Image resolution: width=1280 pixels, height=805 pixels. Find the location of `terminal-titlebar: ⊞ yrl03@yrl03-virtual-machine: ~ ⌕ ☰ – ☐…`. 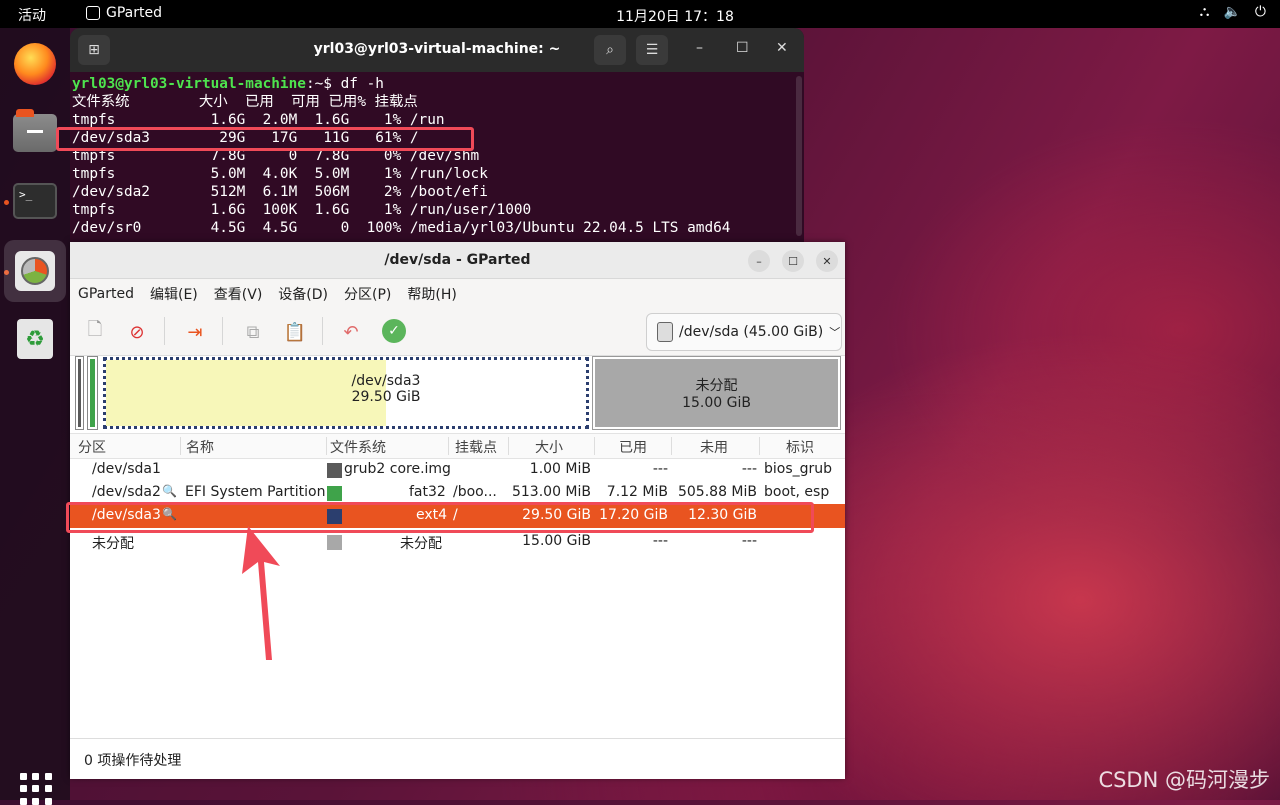

terminal-titlebar: ⊞ yrl03@yrl03-virtual-machine: ~ ⌕ ☰ – ☐… is located at coordinates (437, 50).